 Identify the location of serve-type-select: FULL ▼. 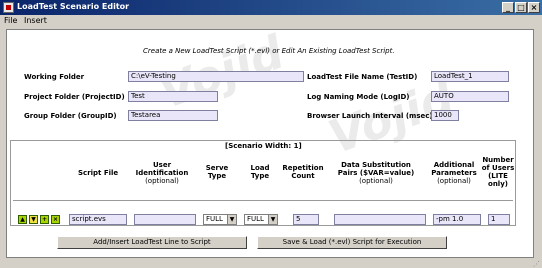
(220, 219).